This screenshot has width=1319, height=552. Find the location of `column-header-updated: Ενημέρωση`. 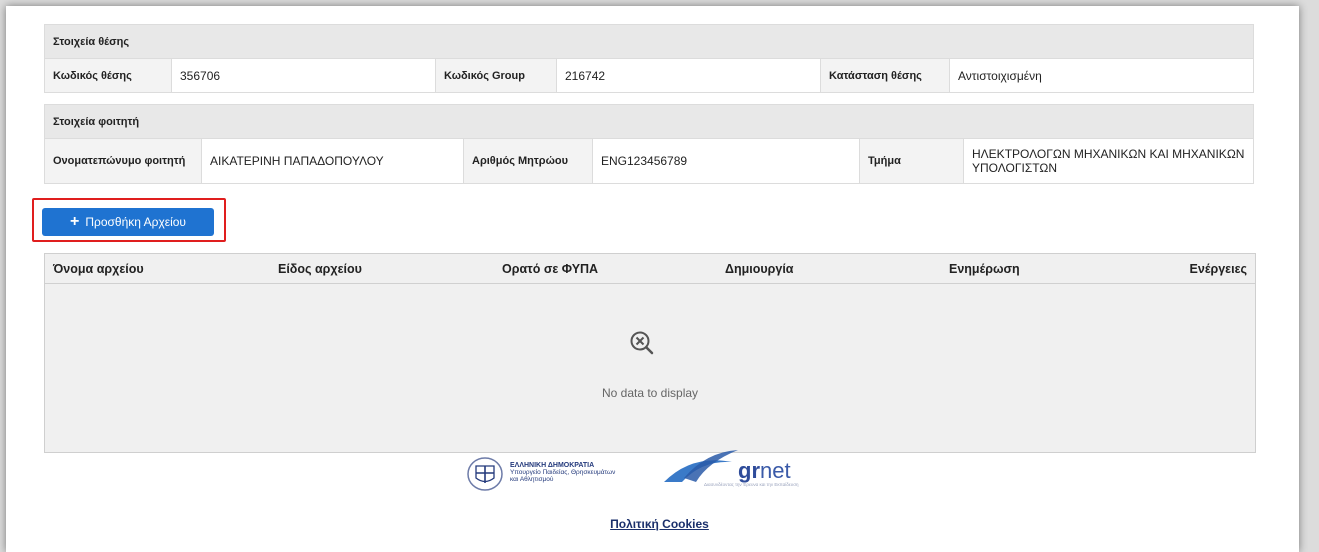

column-header-updated: Ενημέρωση is located at coordinates (1052, 268).